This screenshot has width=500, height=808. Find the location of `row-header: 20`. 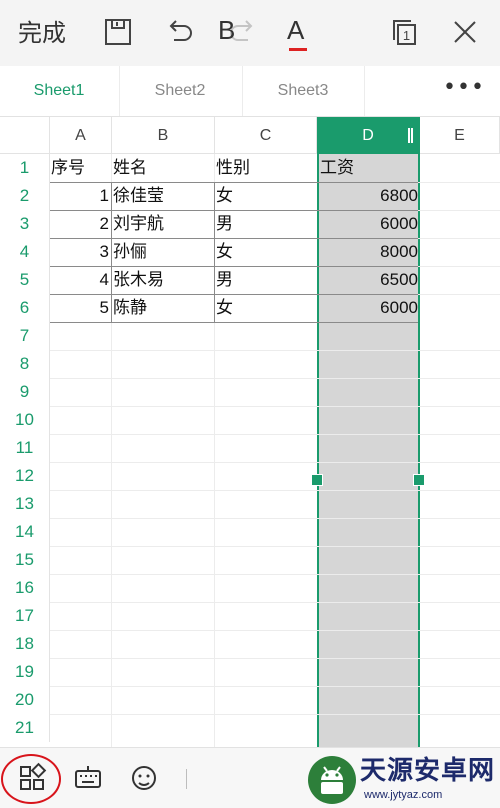

row-header: 20 is located at coordinates (25, 700).